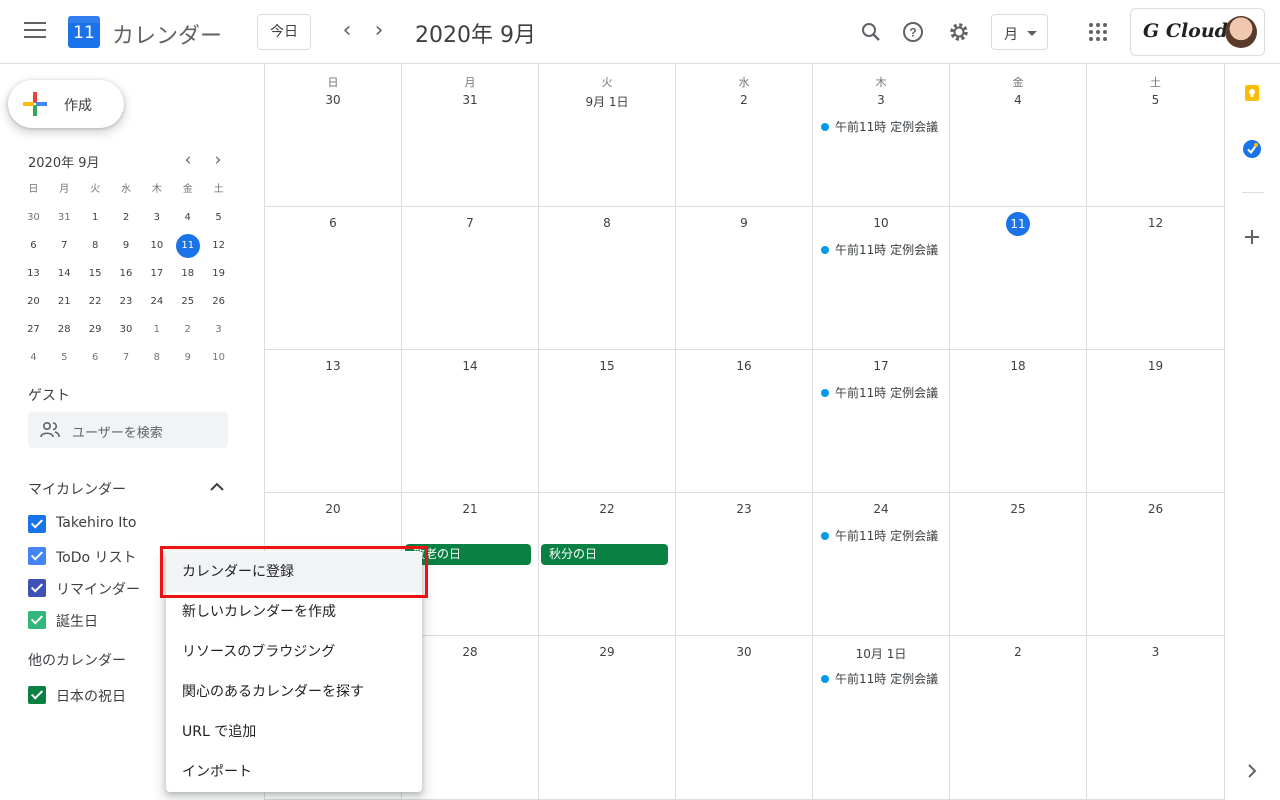 This screenshot has width=1280, height=800. What do you see at coordinates (64, 304) in the screenshot?
I see `mini-day: 21` at bounding box center [64, 304].